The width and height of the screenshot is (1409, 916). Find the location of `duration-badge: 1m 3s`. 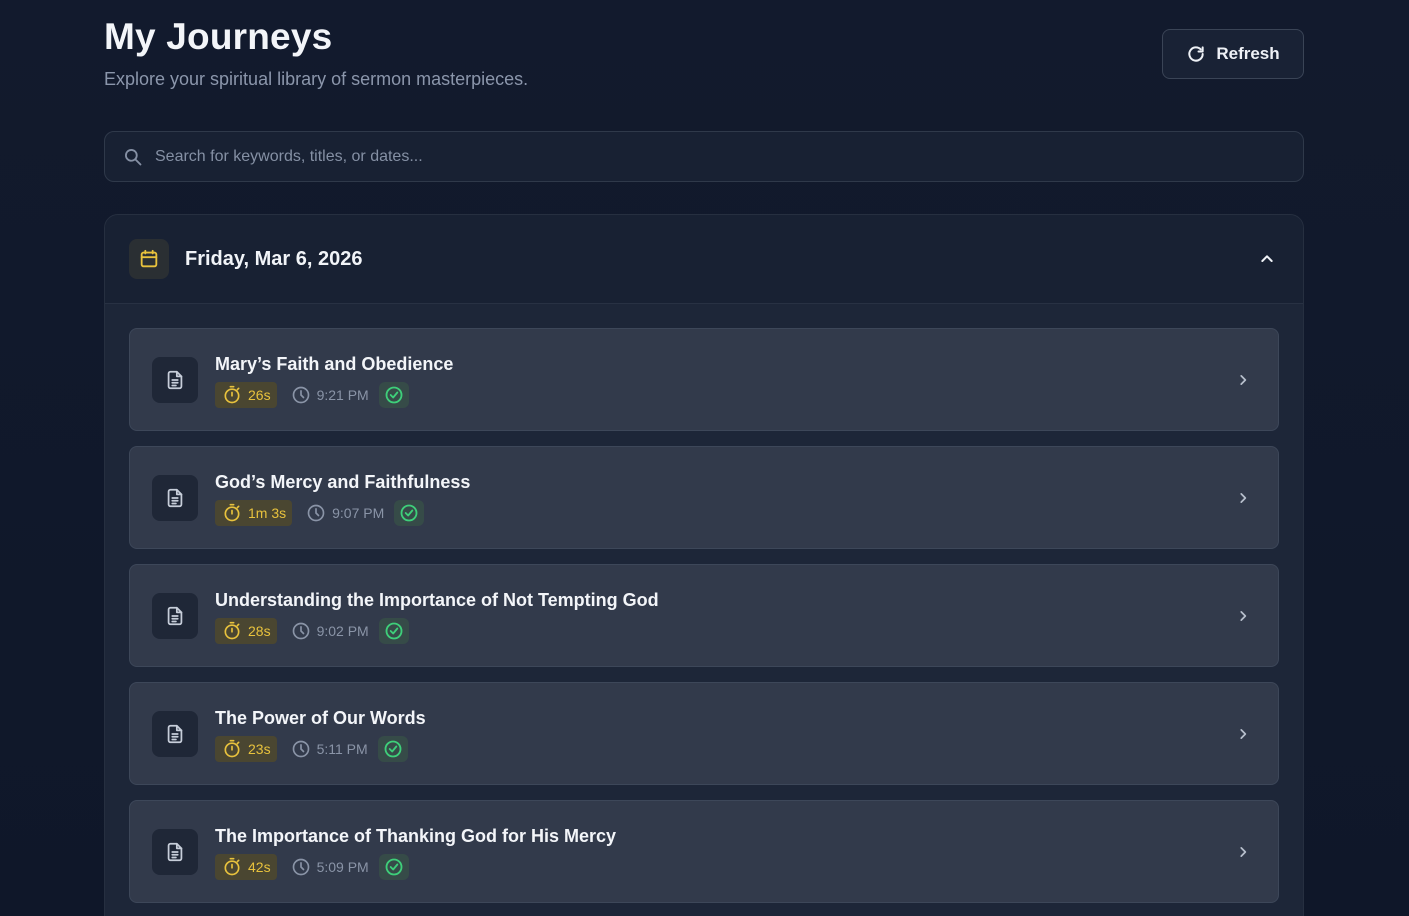

duration-badge: 1m 3s is located at coordinates (254, 513).